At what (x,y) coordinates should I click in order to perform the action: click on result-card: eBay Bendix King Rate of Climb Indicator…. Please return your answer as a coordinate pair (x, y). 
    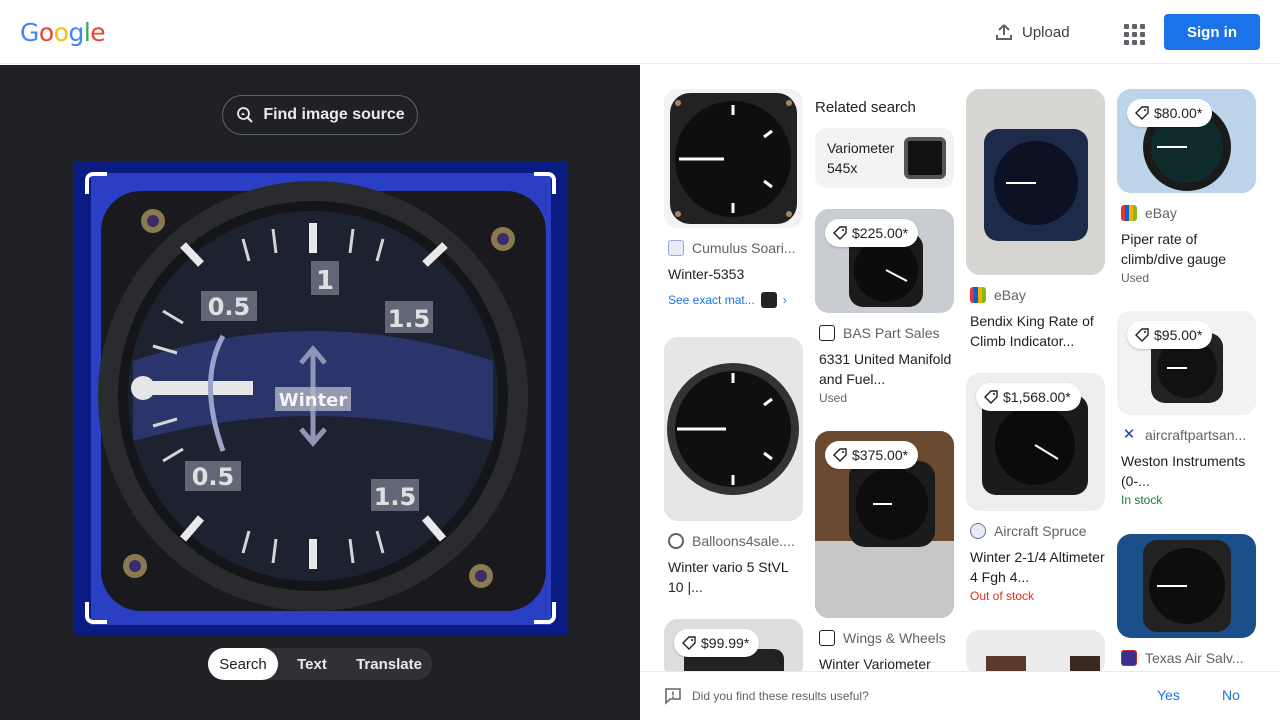
    Looking at the image, I should click on (1035, 220).